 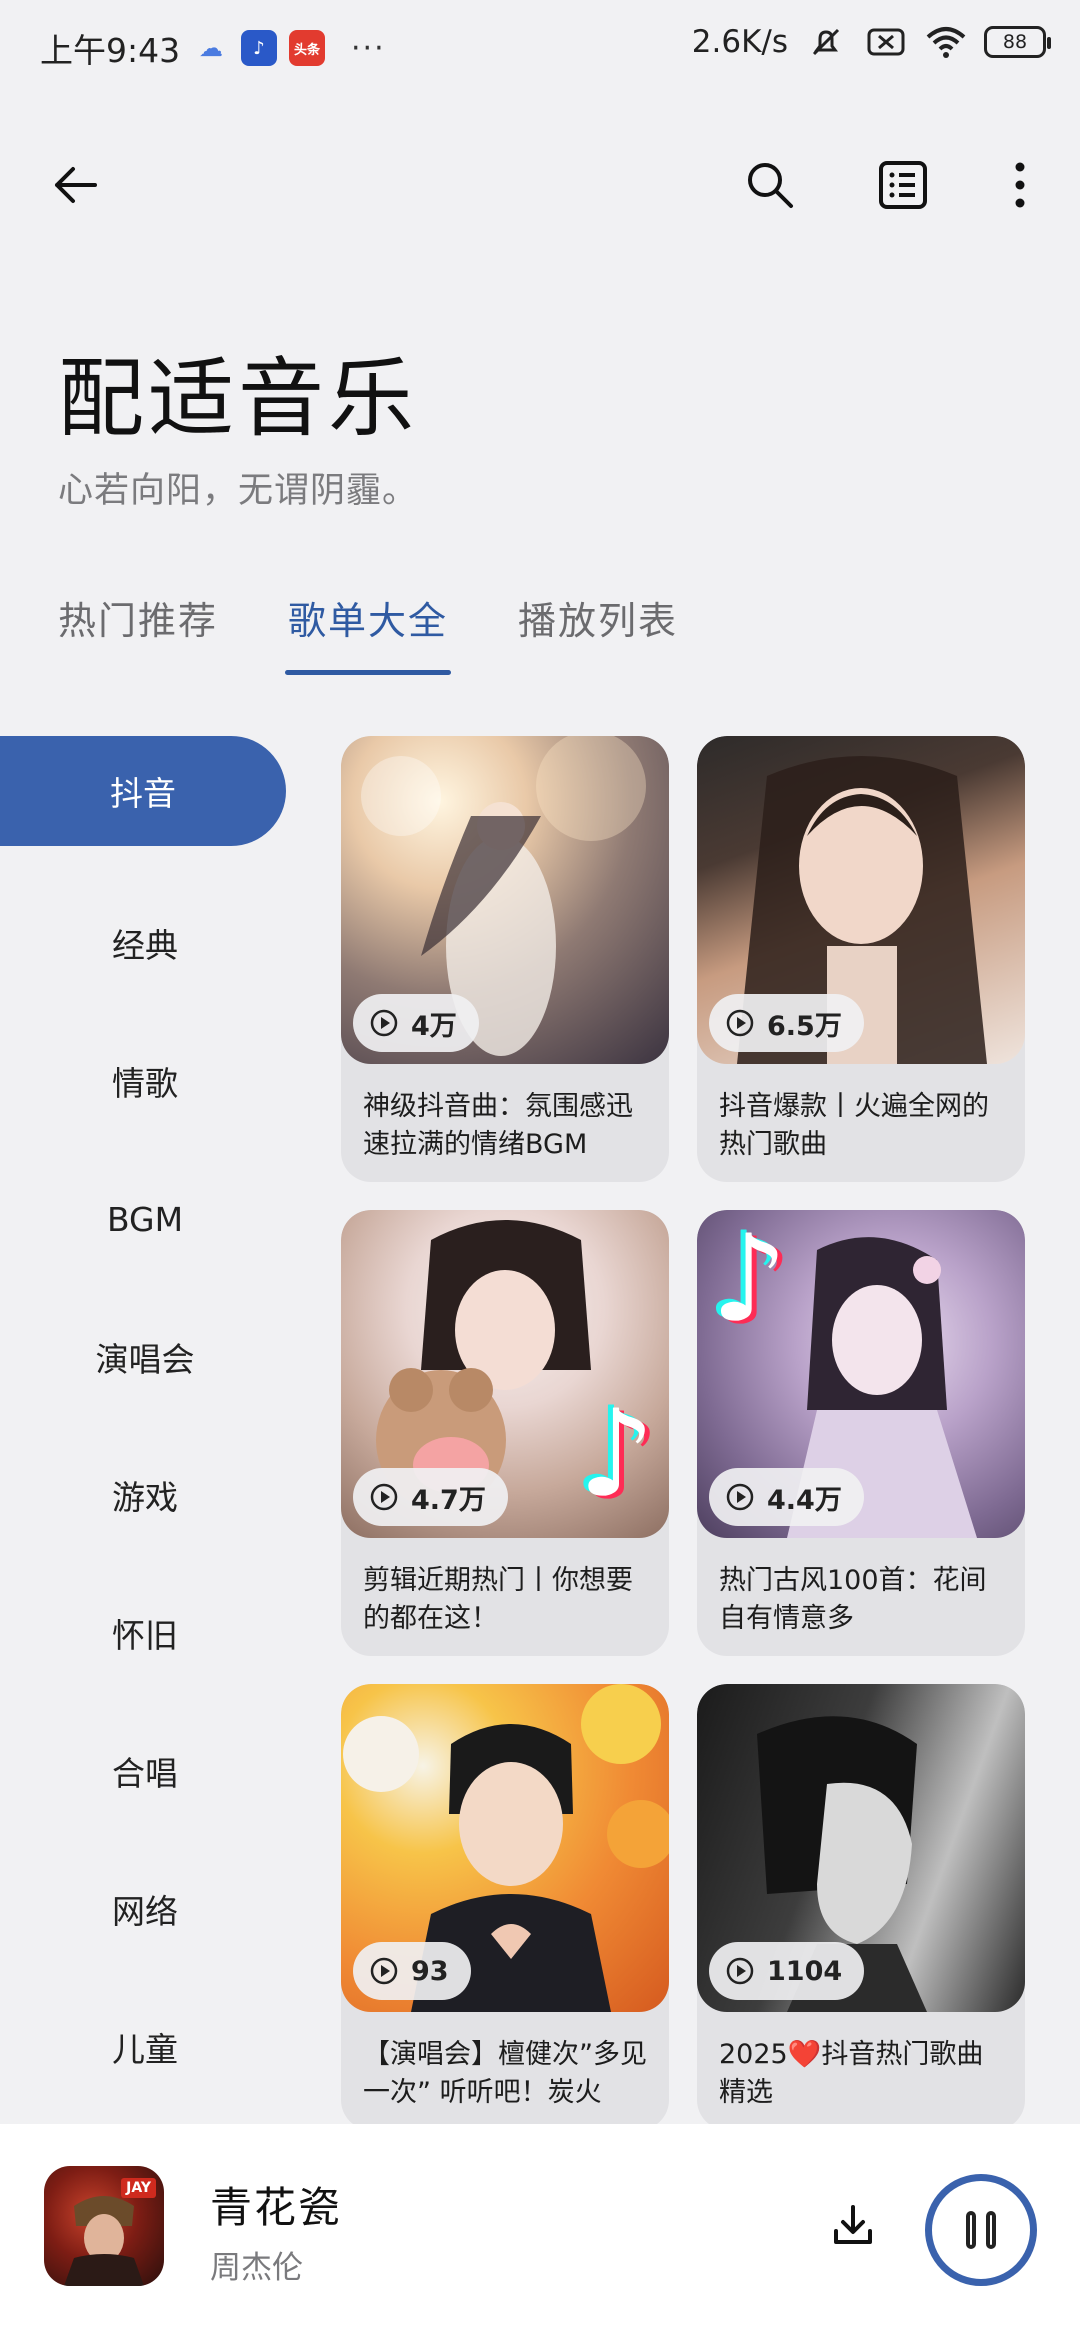 I want to click on playlist-cover: ♪ 4.4万, so click(x=861, y=1374).